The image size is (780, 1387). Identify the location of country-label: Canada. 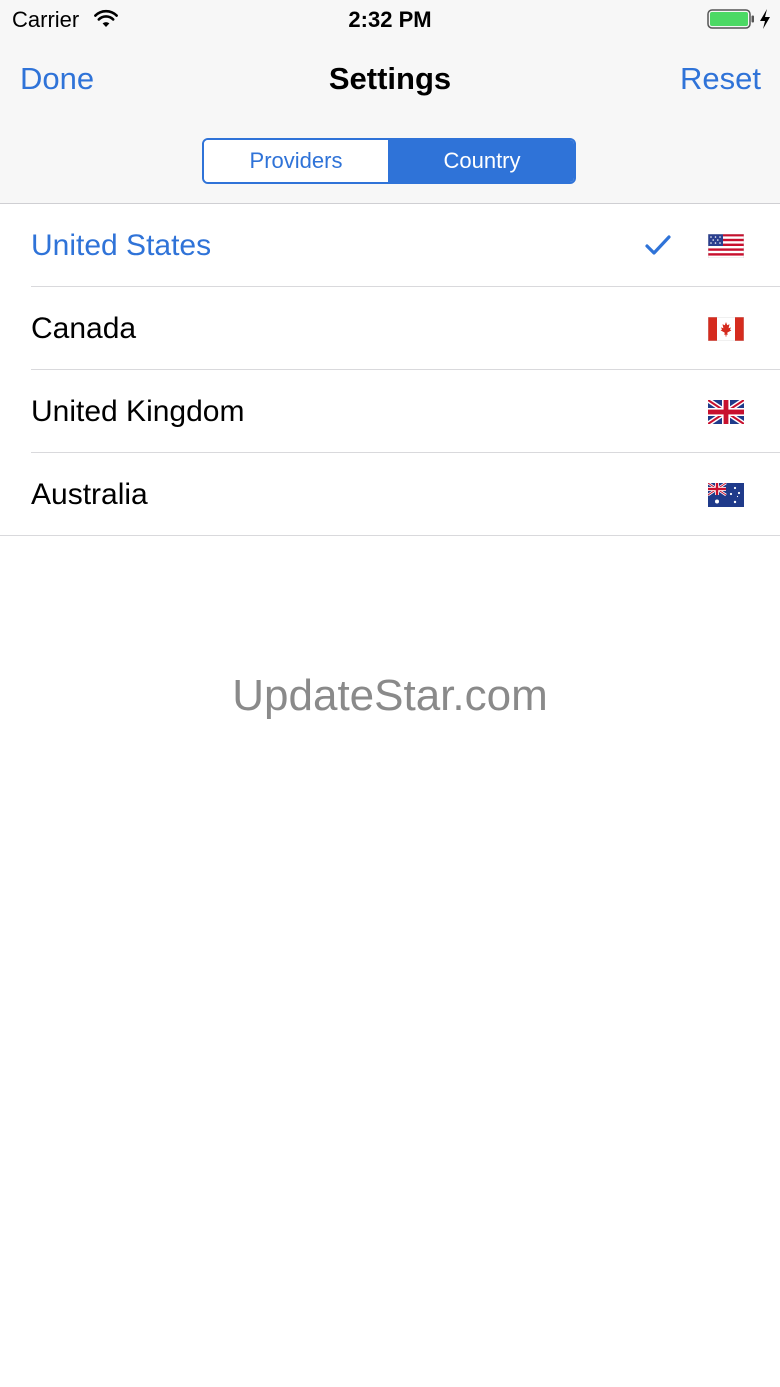
(84, 328).